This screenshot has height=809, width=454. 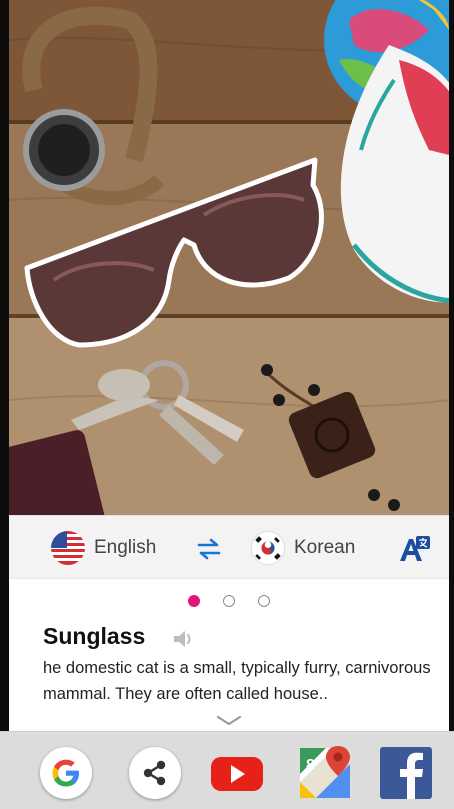 I want to click on pronounce-button, so click(x=184, y=639).